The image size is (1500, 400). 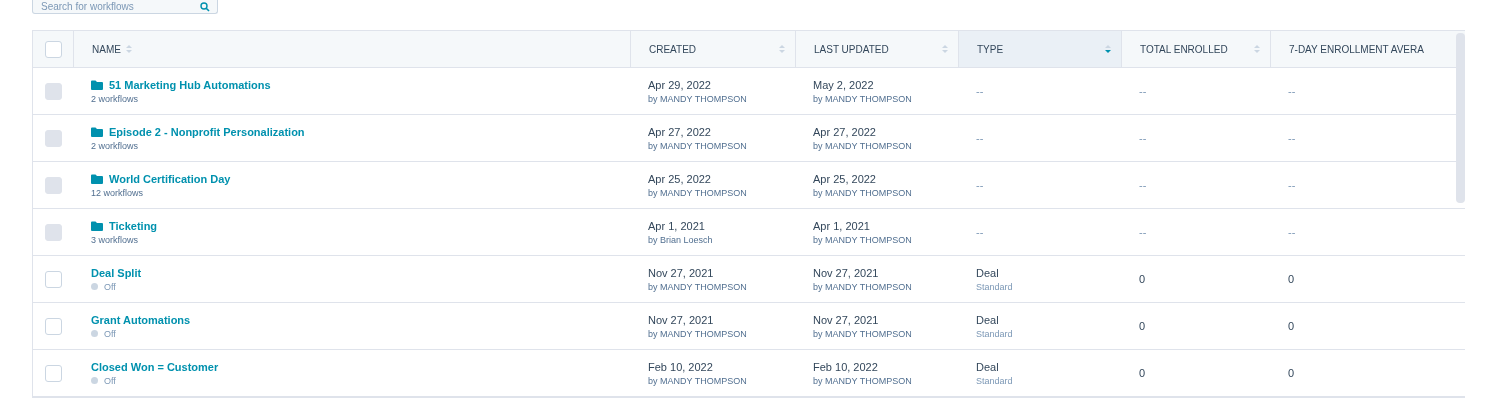 I want to click on created-date: Apr 1, 2021, so click(x=677, y=225).